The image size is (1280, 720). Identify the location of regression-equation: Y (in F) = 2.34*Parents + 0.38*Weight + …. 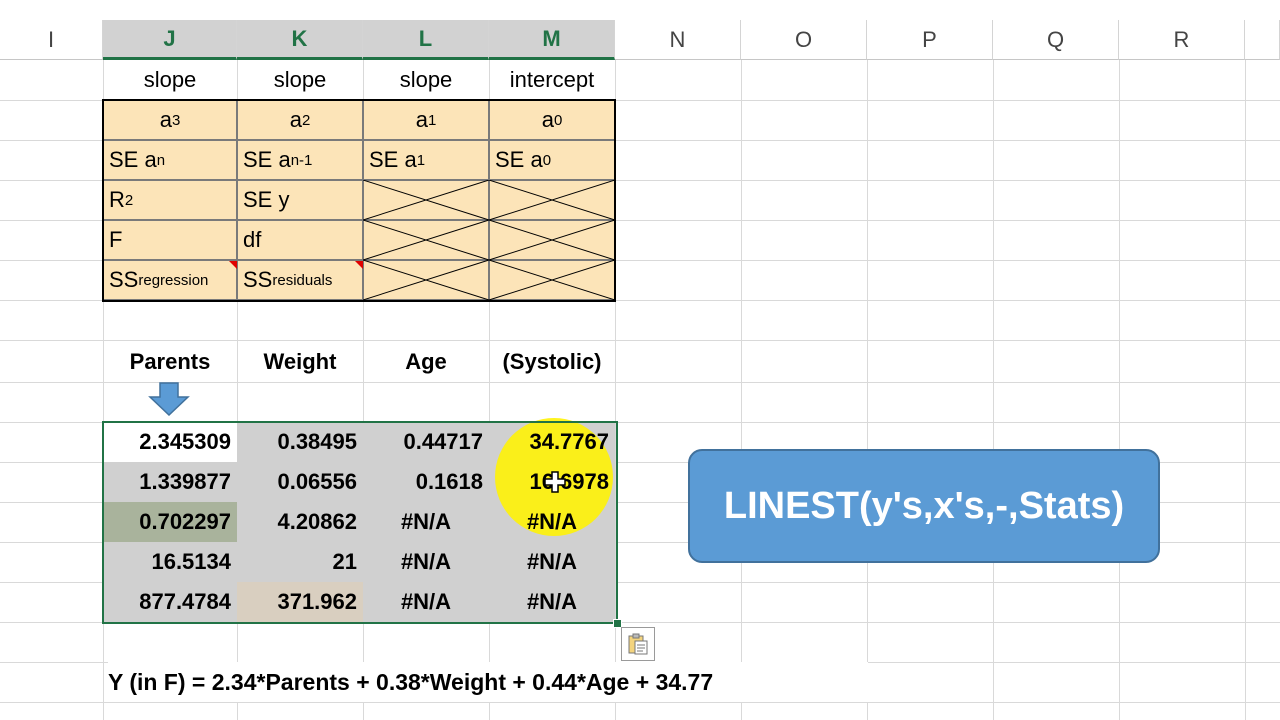
(488, 682).